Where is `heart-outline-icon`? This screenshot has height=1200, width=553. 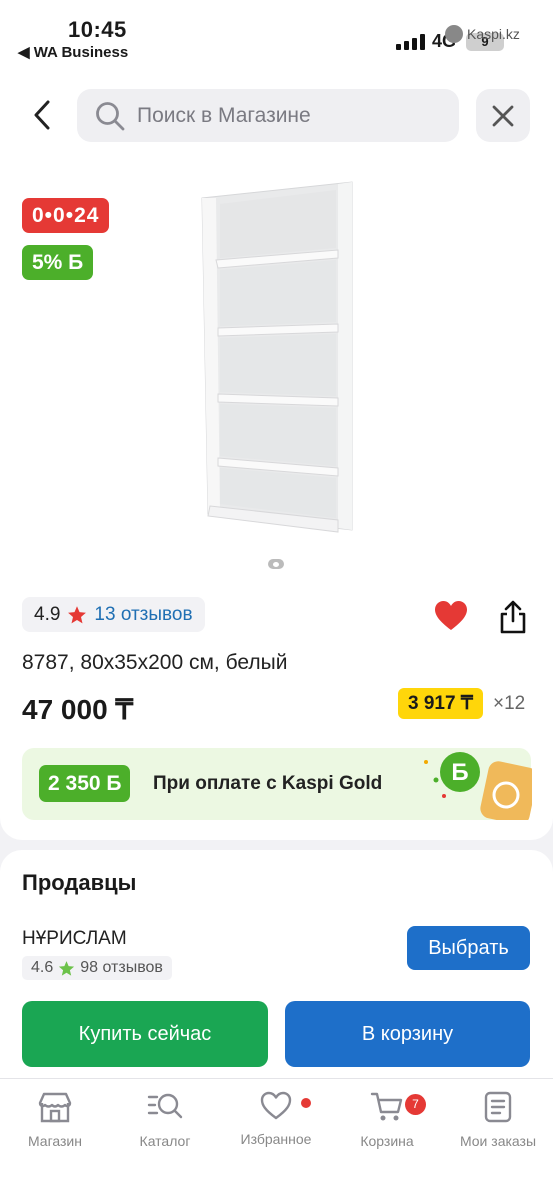
heart-outline-icon is located at coordinates (276, 1105).